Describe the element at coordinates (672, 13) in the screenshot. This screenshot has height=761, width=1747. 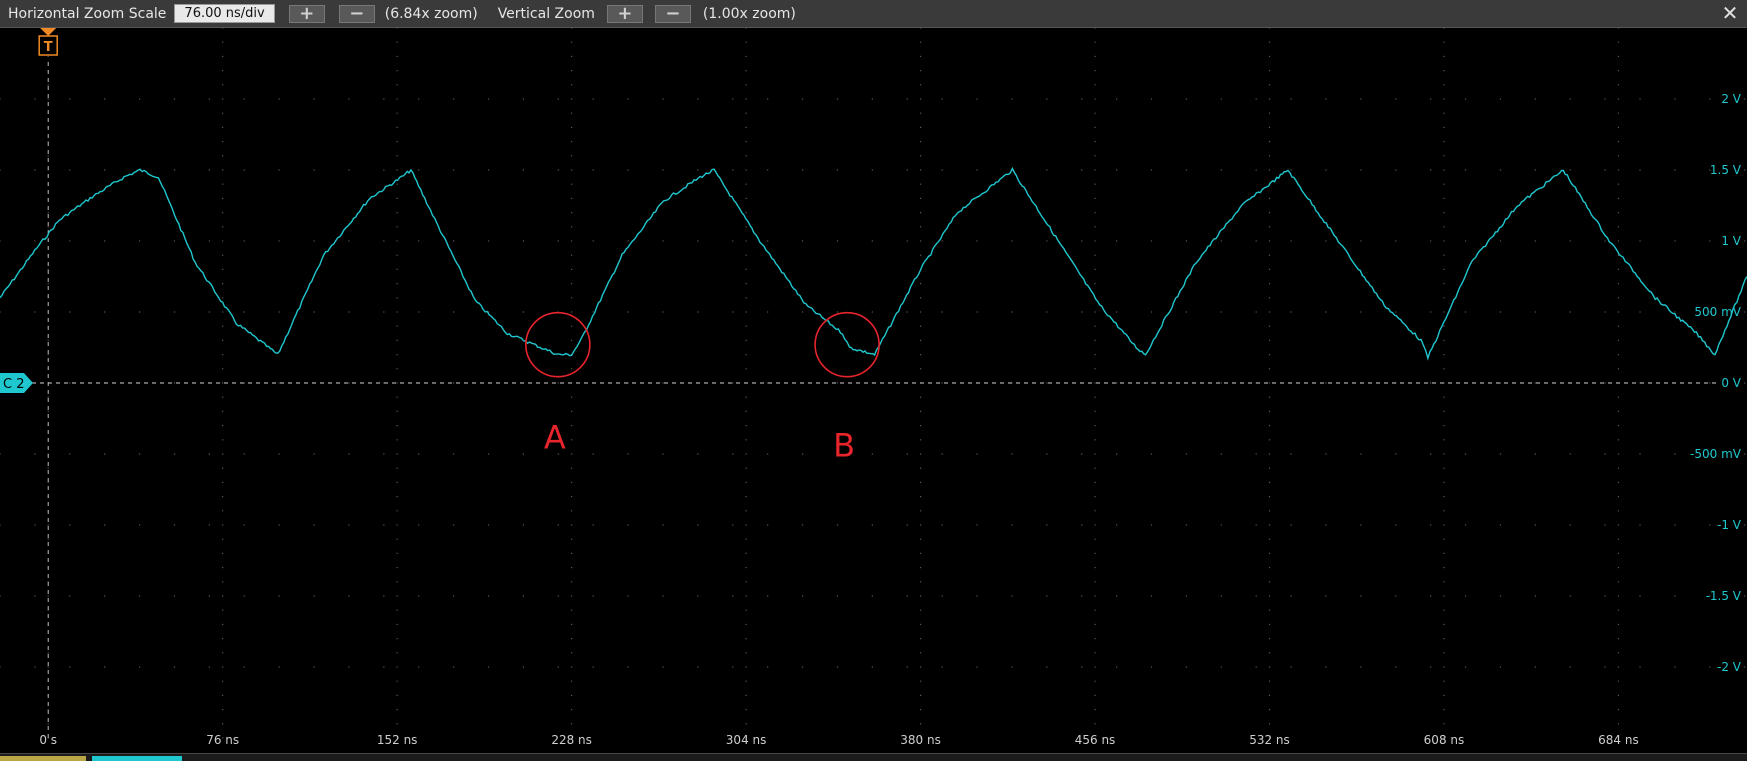
I see `vertical-zoom-out-button: −` at that location.